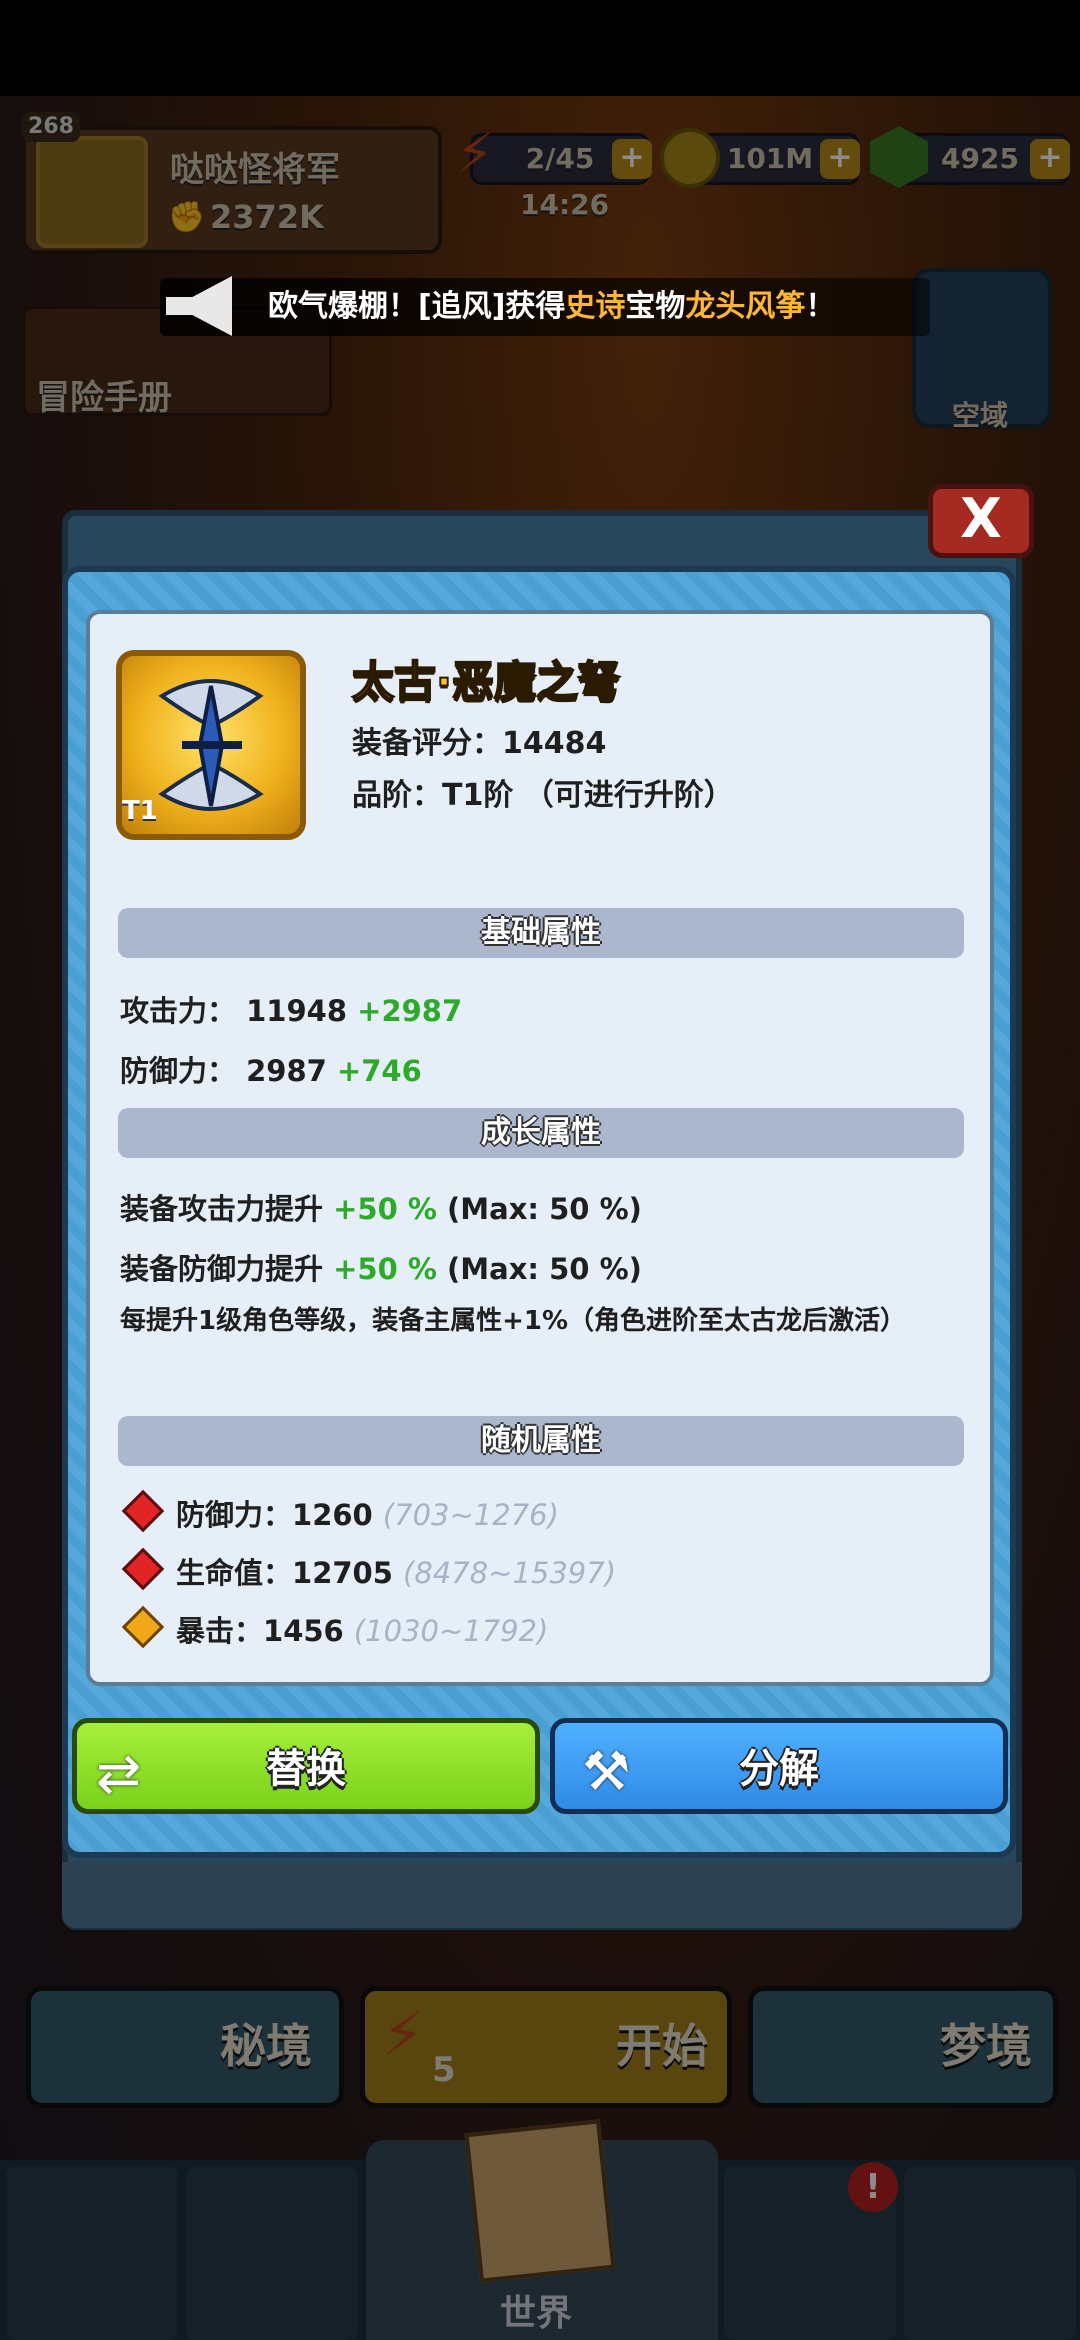 The height and width of the screenshot is (2340, 1080). What do you see at coordinates (606, 1771) in the screenshot?
I see `hammer-icon: ⚒` at bounding box center [606, 1771].